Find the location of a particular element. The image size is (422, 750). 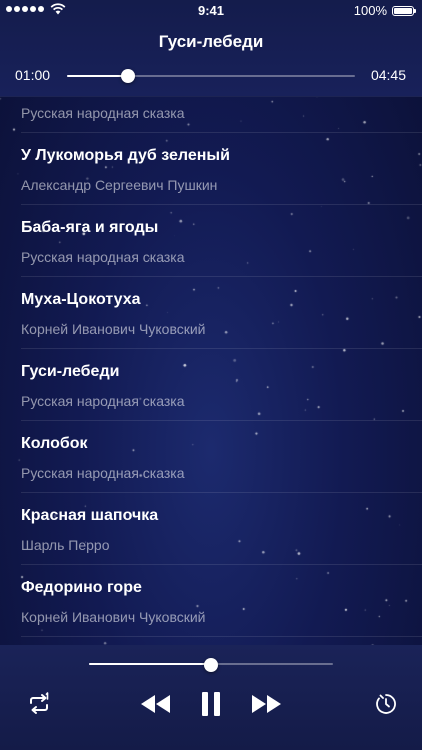

playback-progress: 01:00 04:45 is located at coordinates (211, 76).